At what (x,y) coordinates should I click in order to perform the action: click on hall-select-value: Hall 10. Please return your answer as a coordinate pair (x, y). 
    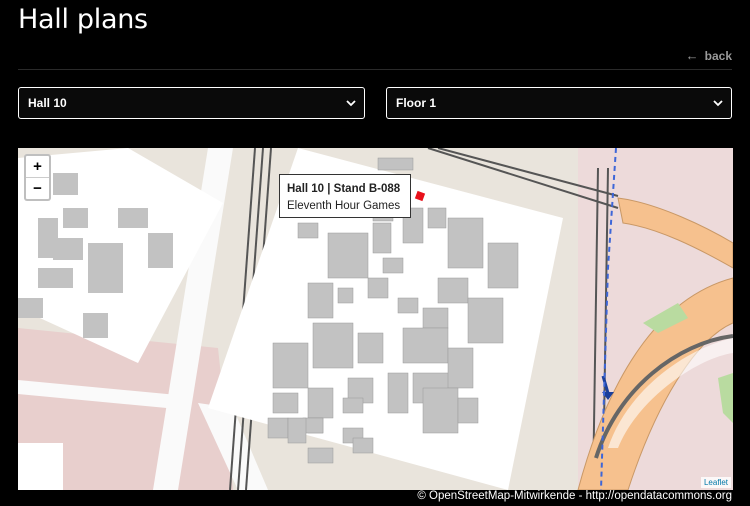
    Looking at the image, I should click on (47, 103).